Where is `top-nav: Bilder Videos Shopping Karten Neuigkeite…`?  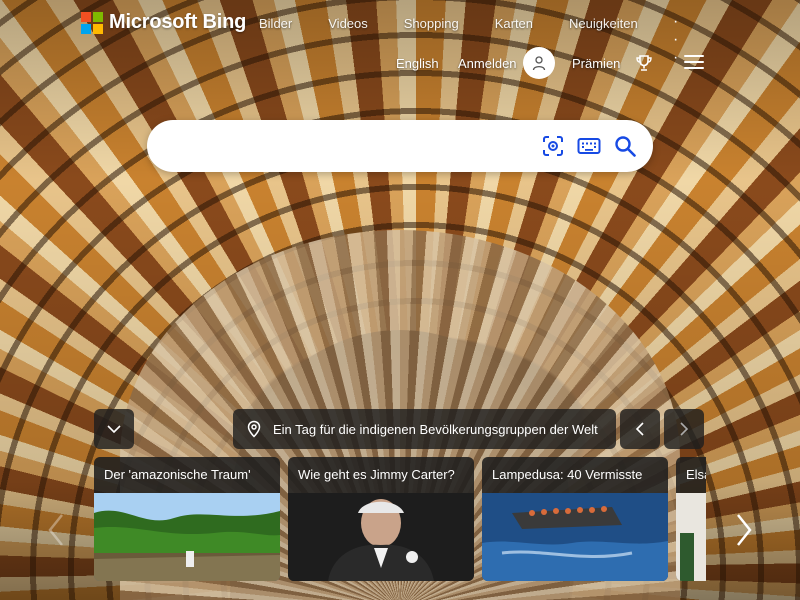 top-nav: Bilder Videos Shopping Karten Neuigkeite… is located at coordinates (468, 39).